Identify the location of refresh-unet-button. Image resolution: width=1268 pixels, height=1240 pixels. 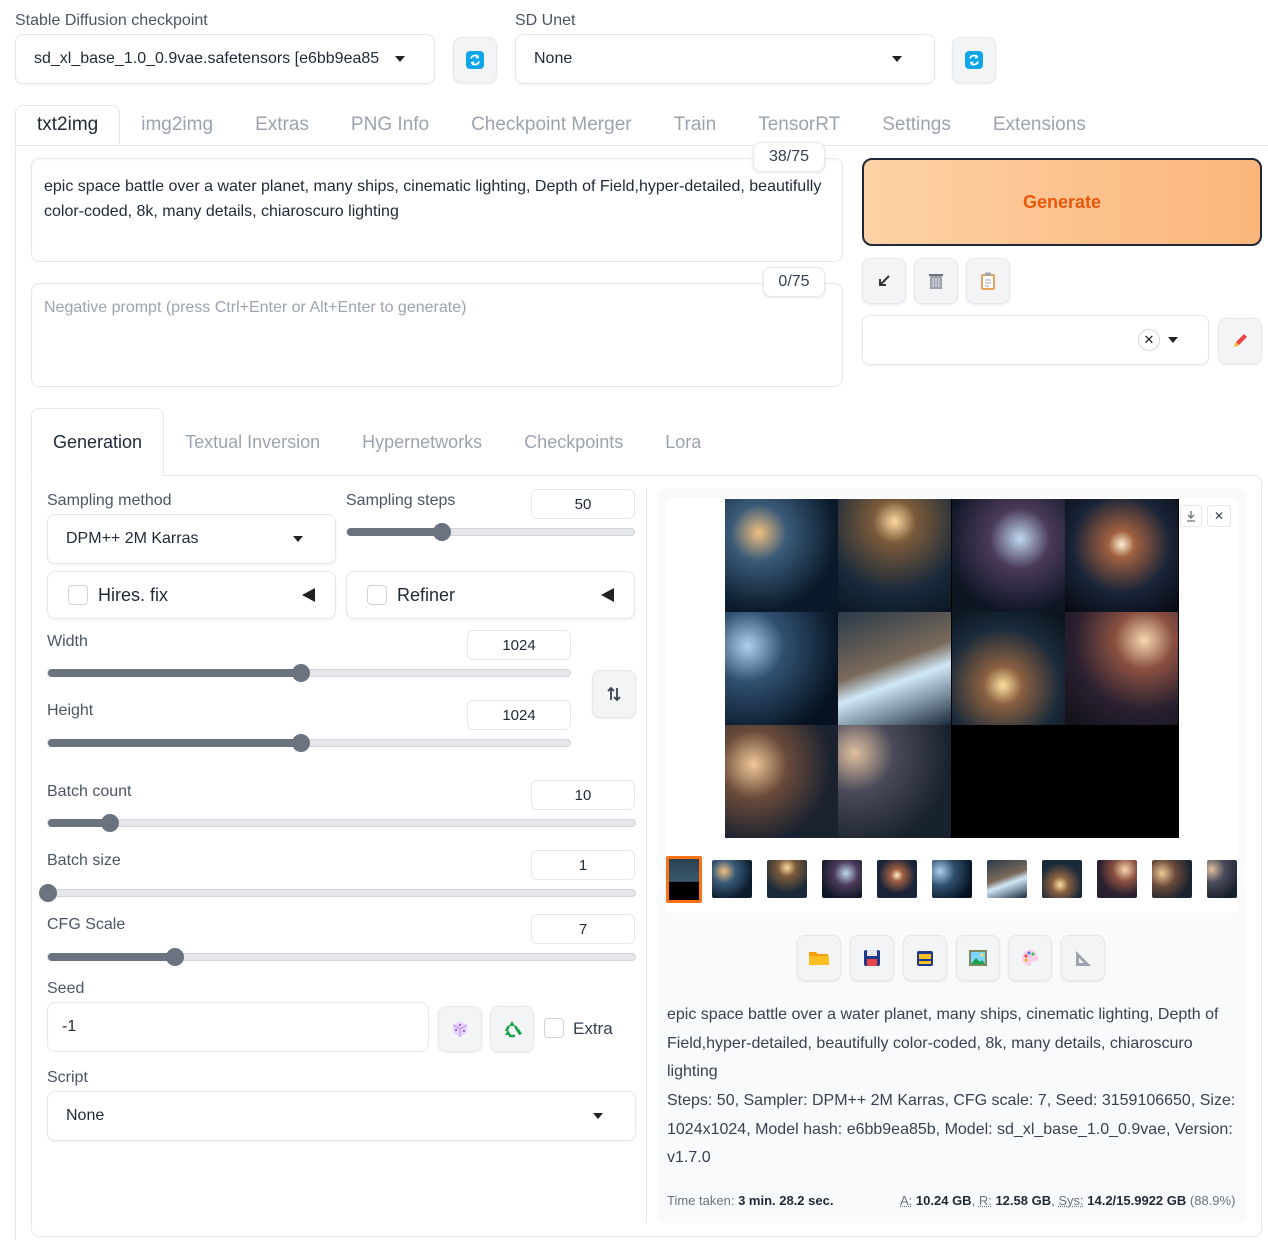
(974, 60).